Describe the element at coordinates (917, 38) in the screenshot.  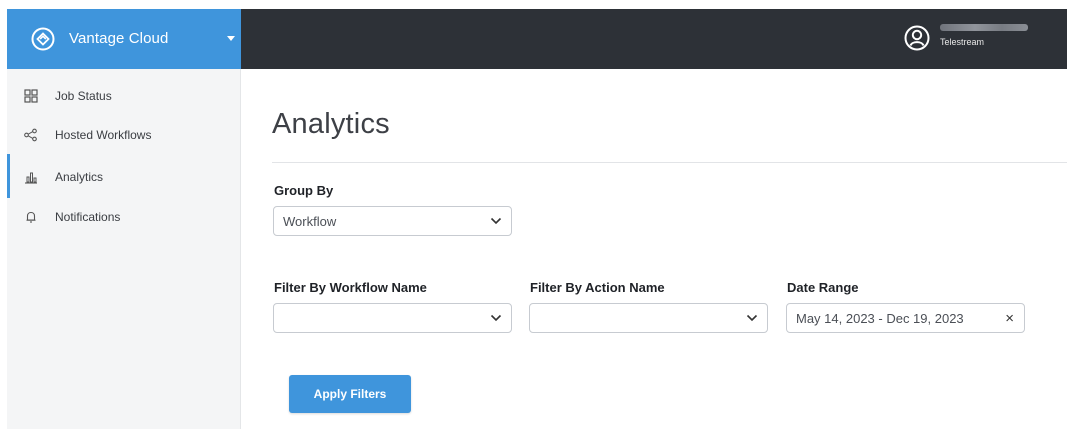
I see `user-account-icon` at that location.